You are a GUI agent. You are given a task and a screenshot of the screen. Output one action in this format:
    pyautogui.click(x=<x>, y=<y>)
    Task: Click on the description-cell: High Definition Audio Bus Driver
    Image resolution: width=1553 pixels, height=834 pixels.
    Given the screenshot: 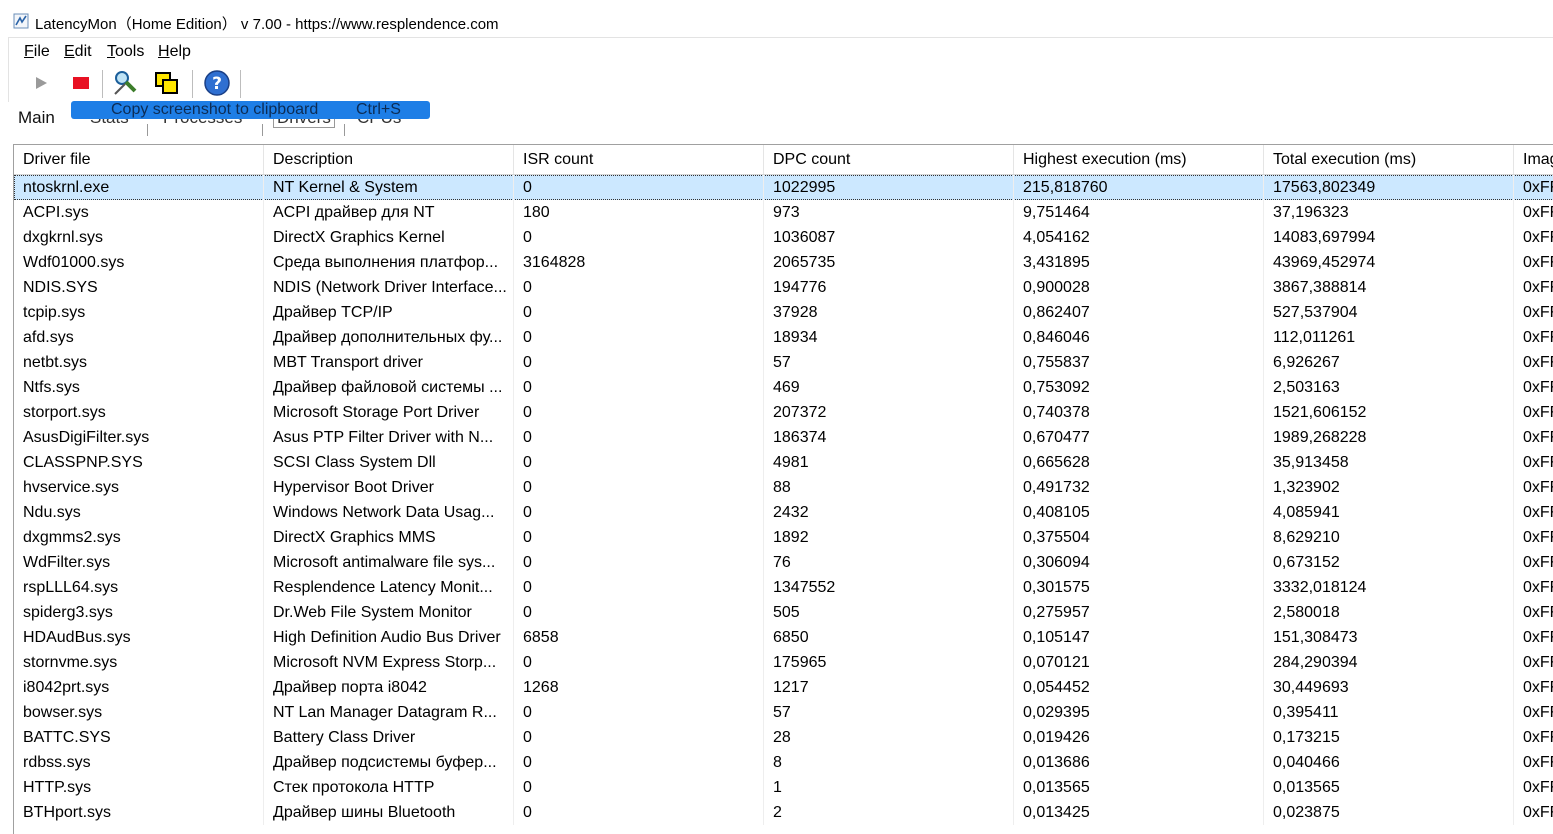 What is the action you would take?
    pyautogui.click(x=389, y=637)
    